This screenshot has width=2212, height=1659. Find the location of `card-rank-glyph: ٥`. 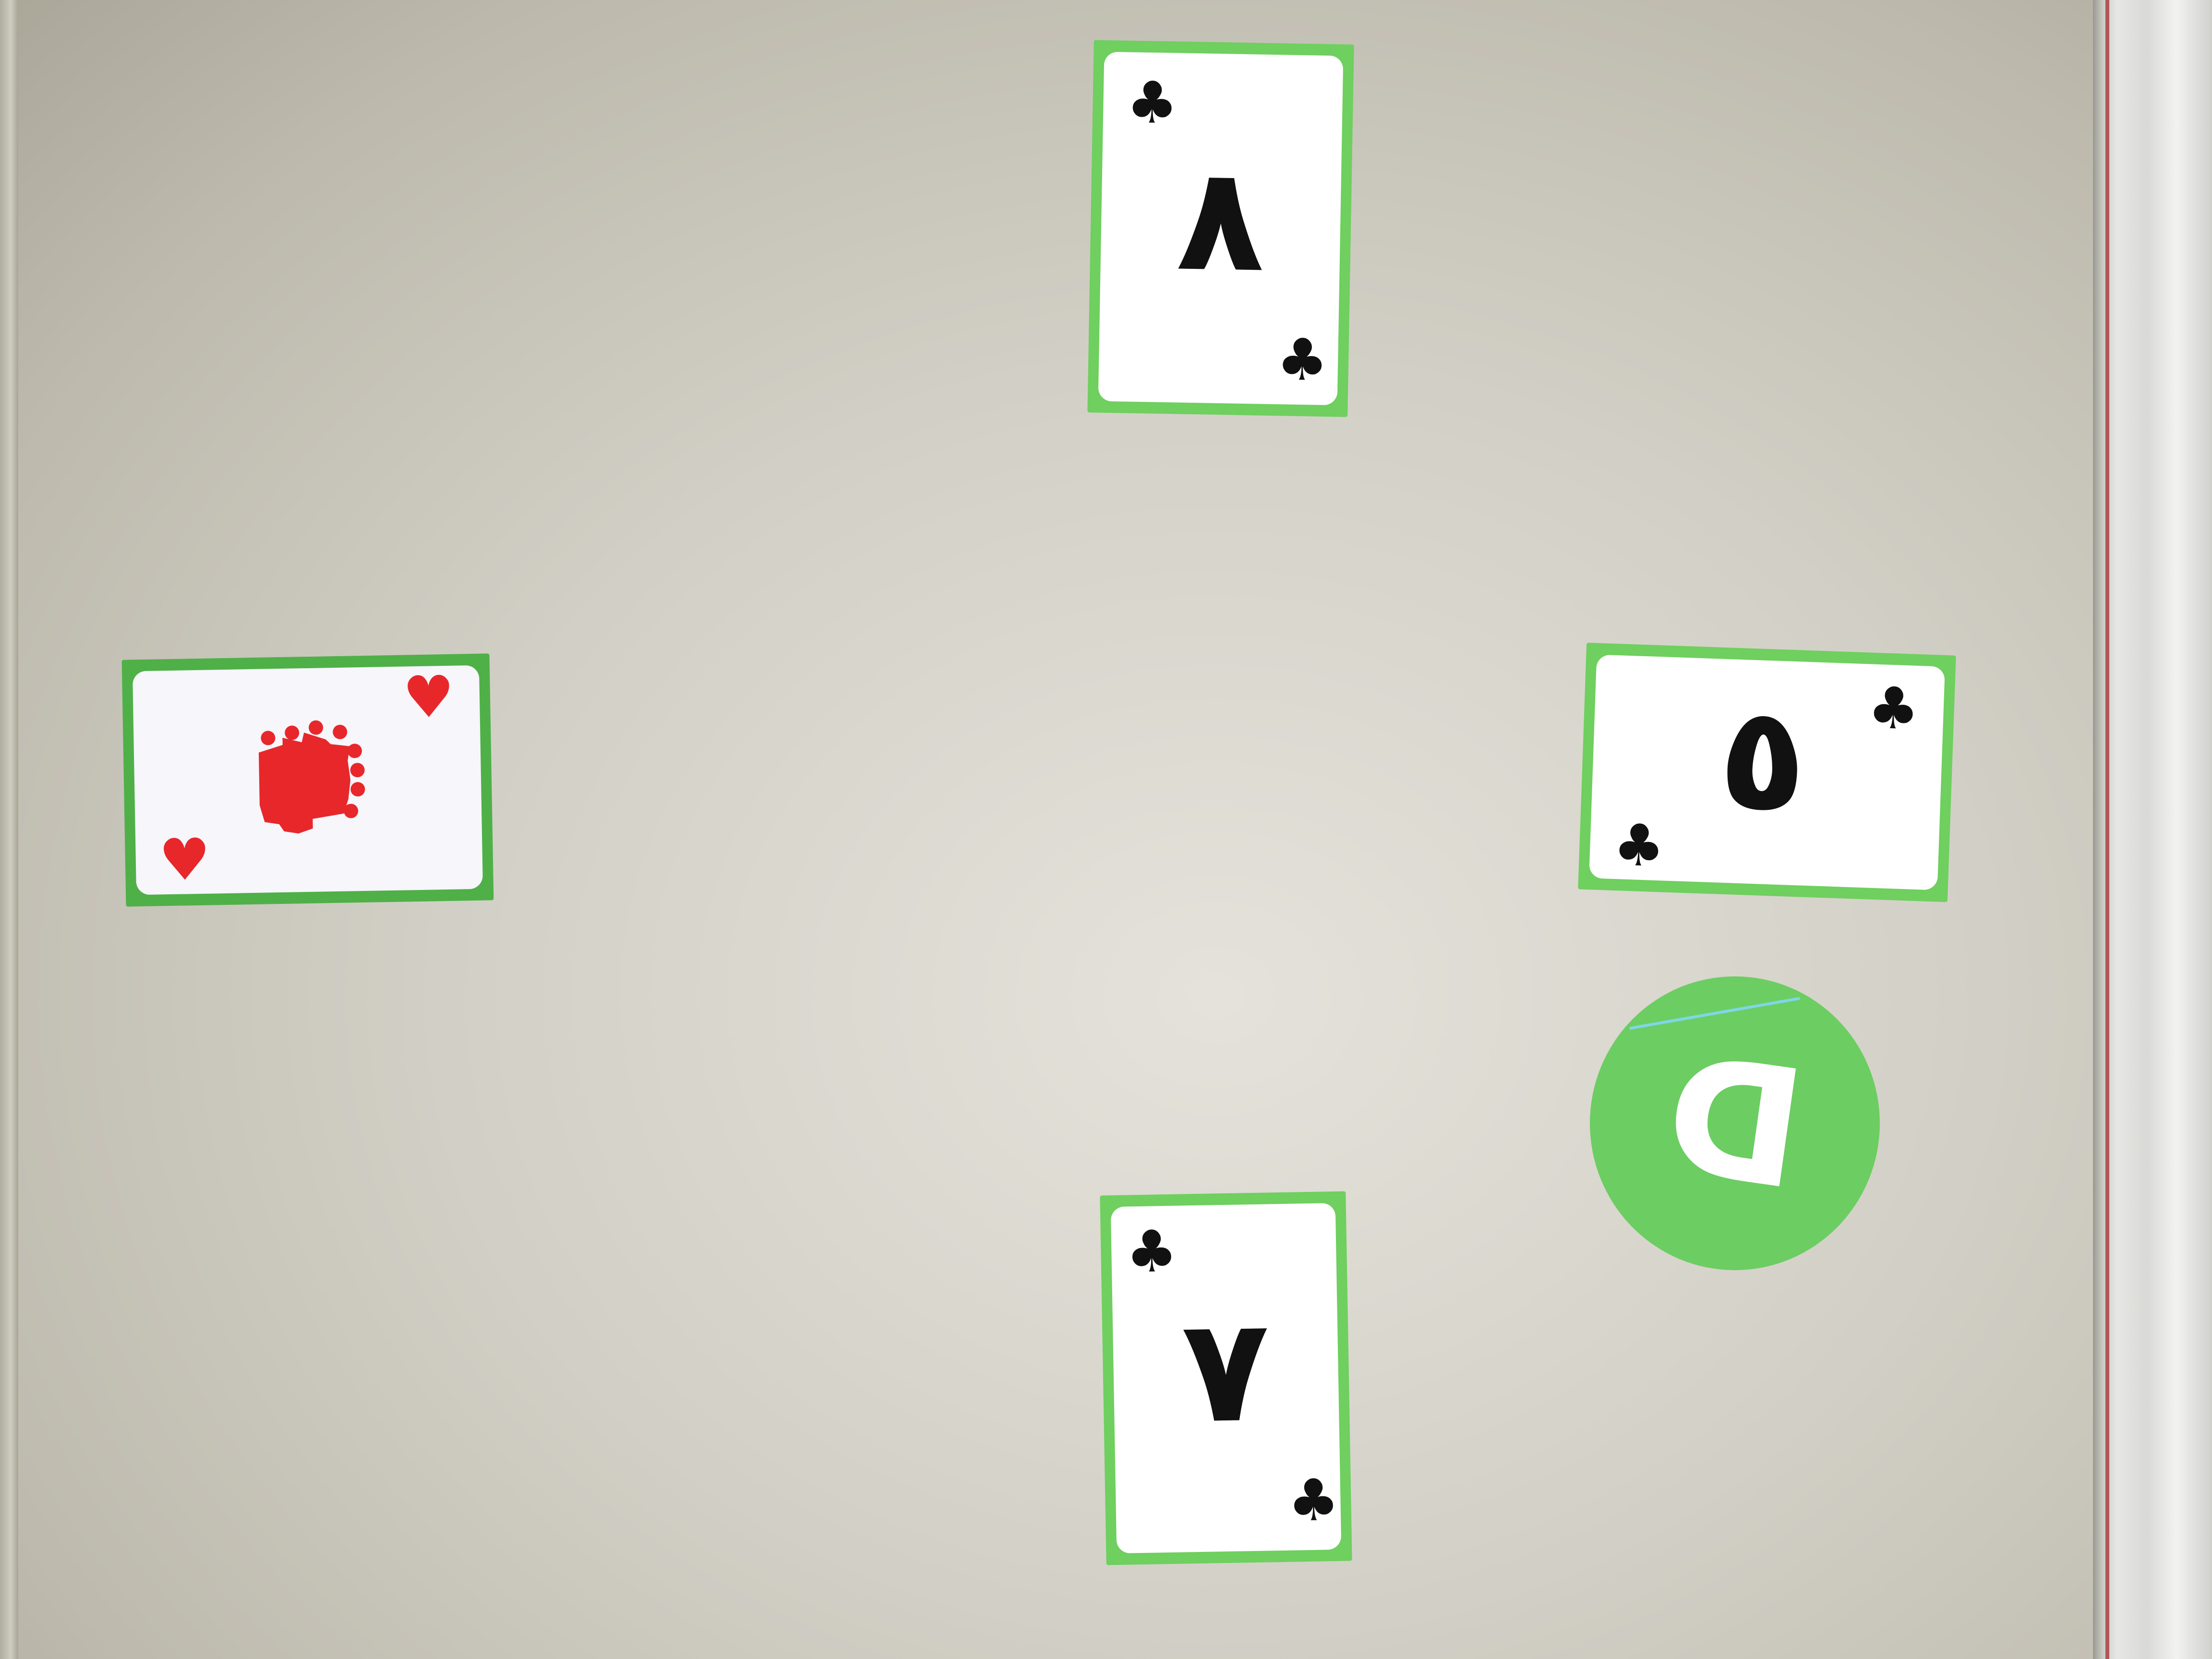

card-rank-glyph: ٥ is located at coordinates (1763, 758).